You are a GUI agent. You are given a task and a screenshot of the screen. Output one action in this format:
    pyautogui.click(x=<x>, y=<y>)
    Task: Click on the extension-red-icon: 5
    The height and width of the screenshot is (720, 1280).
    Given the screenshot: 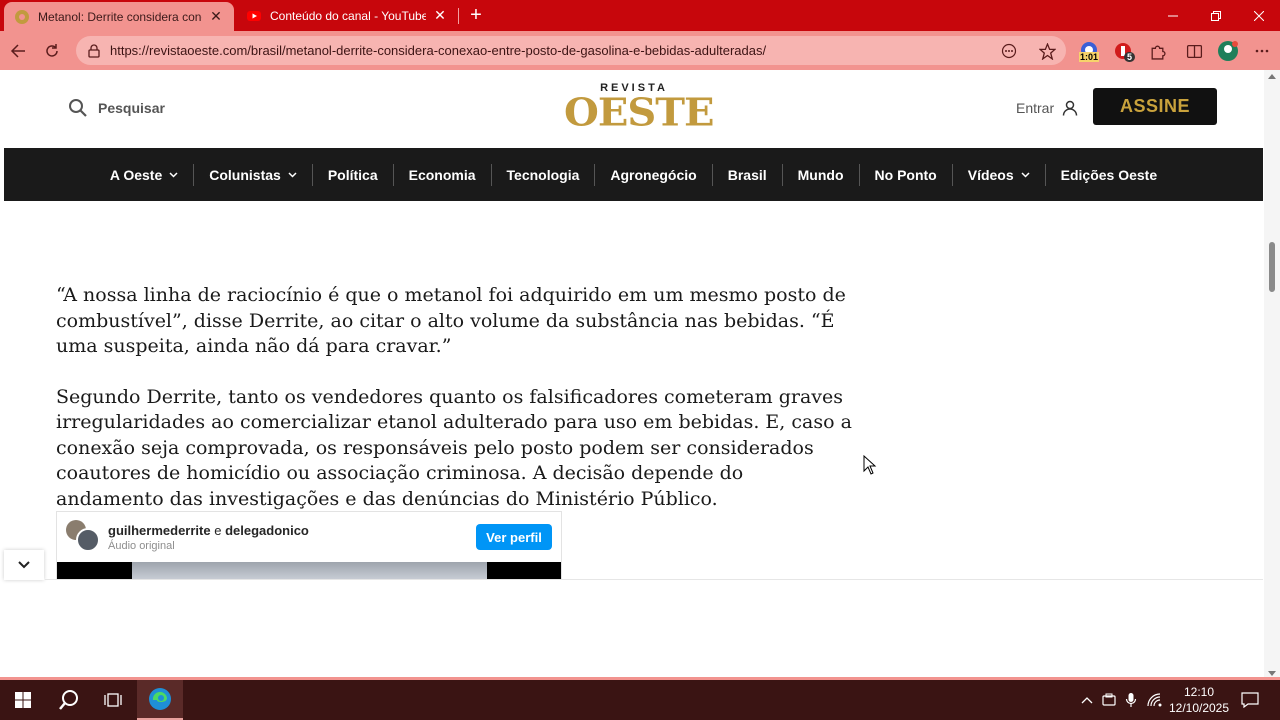 What is the action you would take?
    pyautogui.click(x=1123, y=51)
    